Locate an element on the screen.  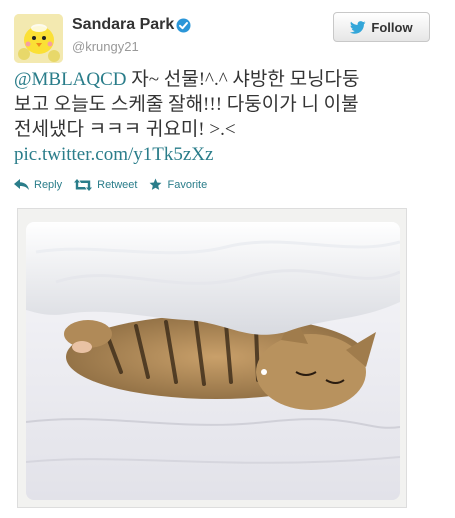
retweet-action: Retweet is located at coordinates (106, 184).